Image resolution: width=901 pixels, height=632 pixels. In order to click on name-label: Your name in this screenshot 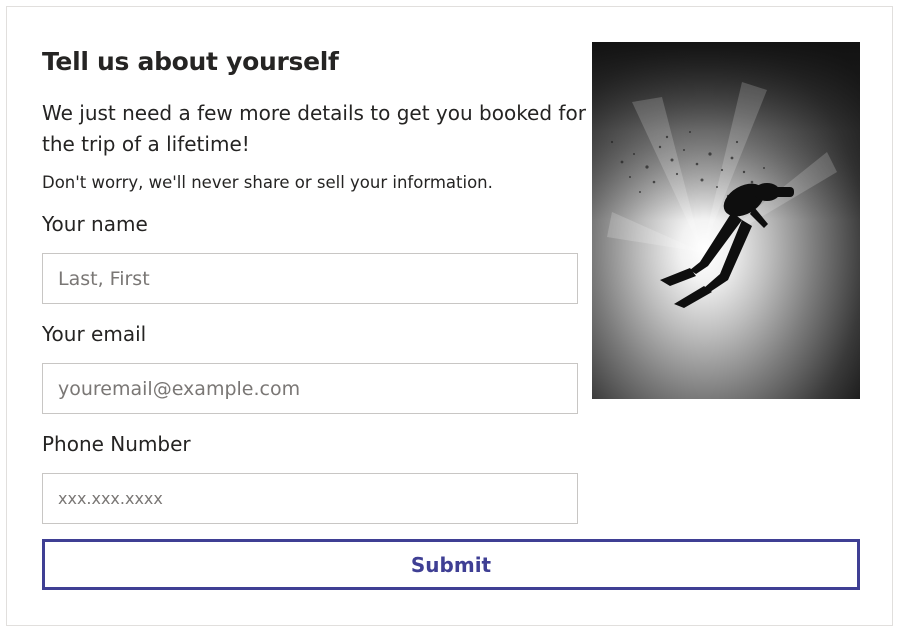, I will do `click(95, 224)`.